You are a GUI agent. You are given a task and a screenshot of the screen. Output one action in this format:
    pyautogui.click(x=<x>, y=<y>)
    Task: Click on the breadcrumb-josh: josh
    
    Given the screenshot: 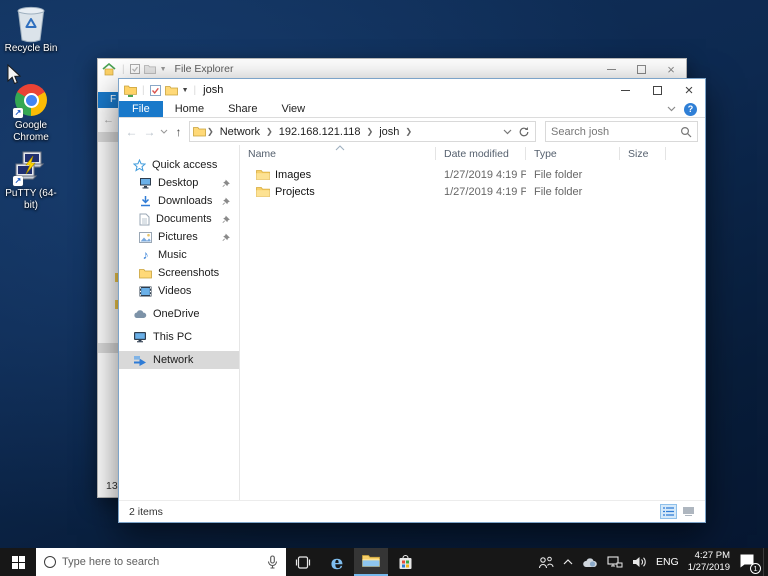 What is the action you would take?
    pyautogui.click(x=389, y=132)
    